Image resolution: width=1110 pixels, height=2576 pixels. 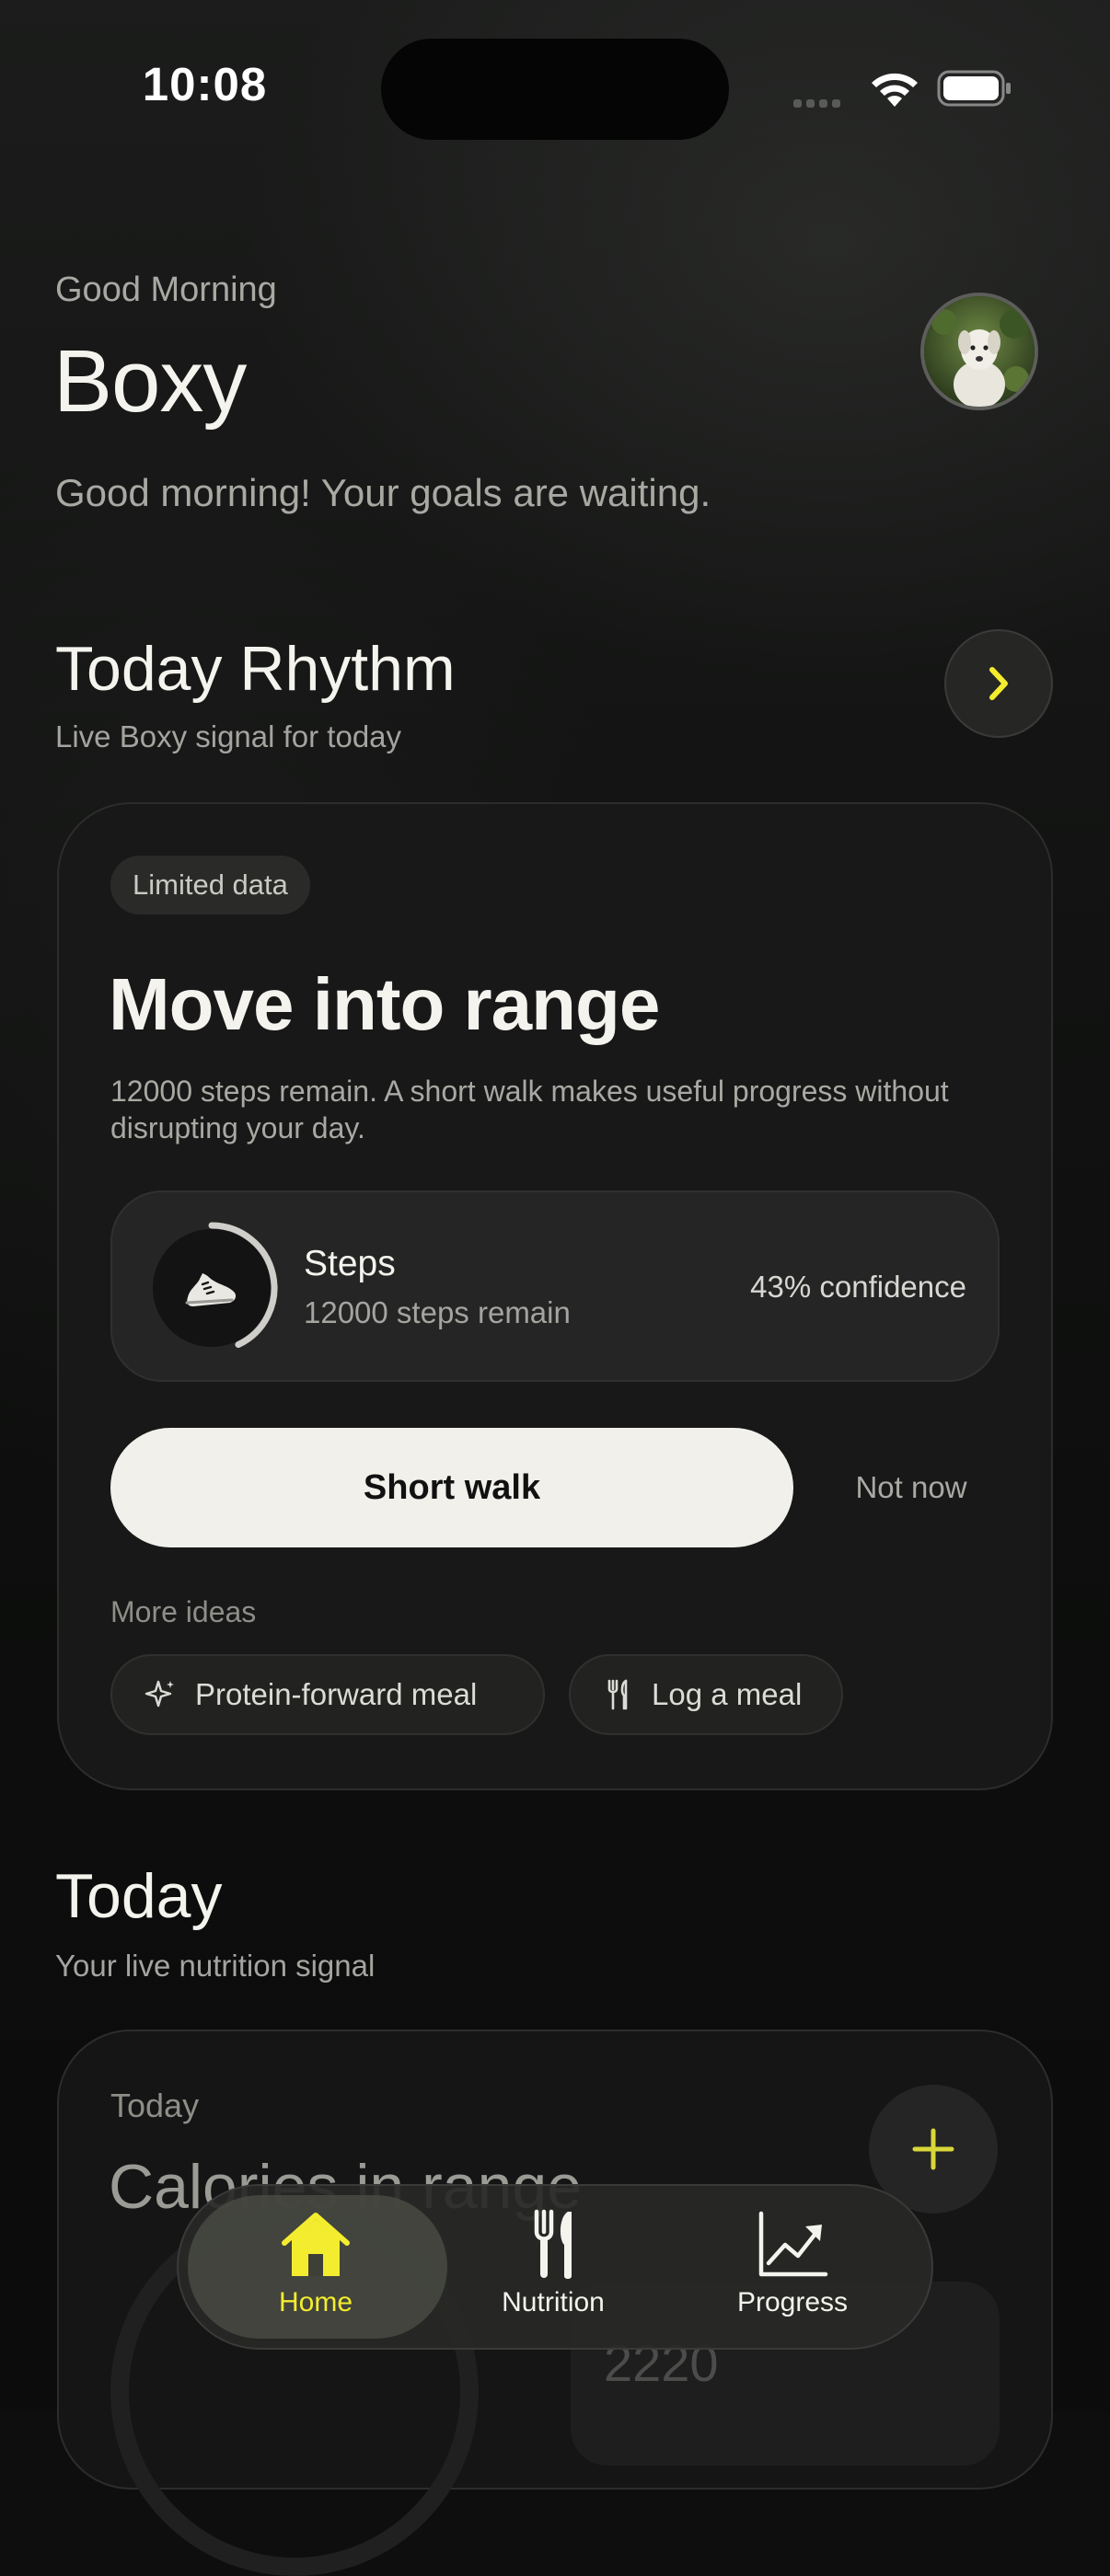 I want to click on nutrition-card-label: Today, so click(x=155, y=2105).